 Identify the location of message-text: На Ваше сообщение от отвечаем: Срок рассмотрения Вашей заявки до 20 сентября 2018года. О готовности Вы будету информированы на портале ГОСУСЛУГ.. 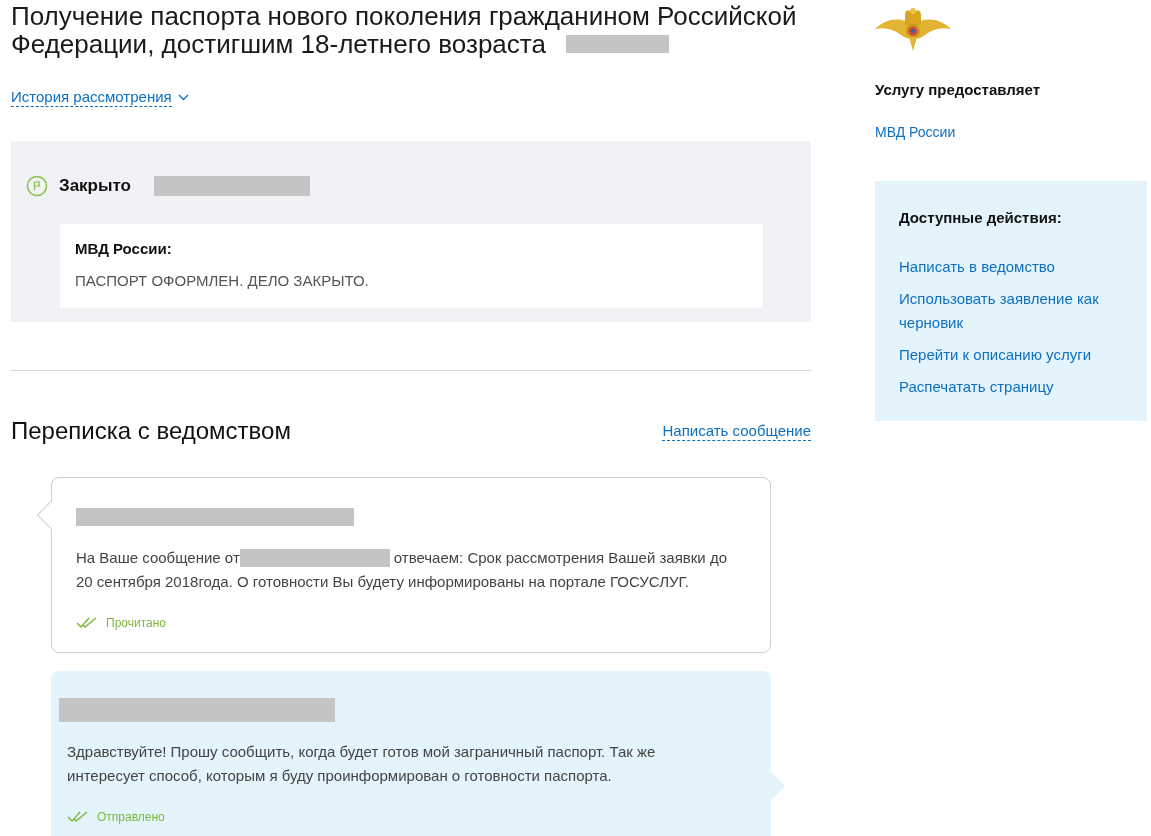
(402, 569).